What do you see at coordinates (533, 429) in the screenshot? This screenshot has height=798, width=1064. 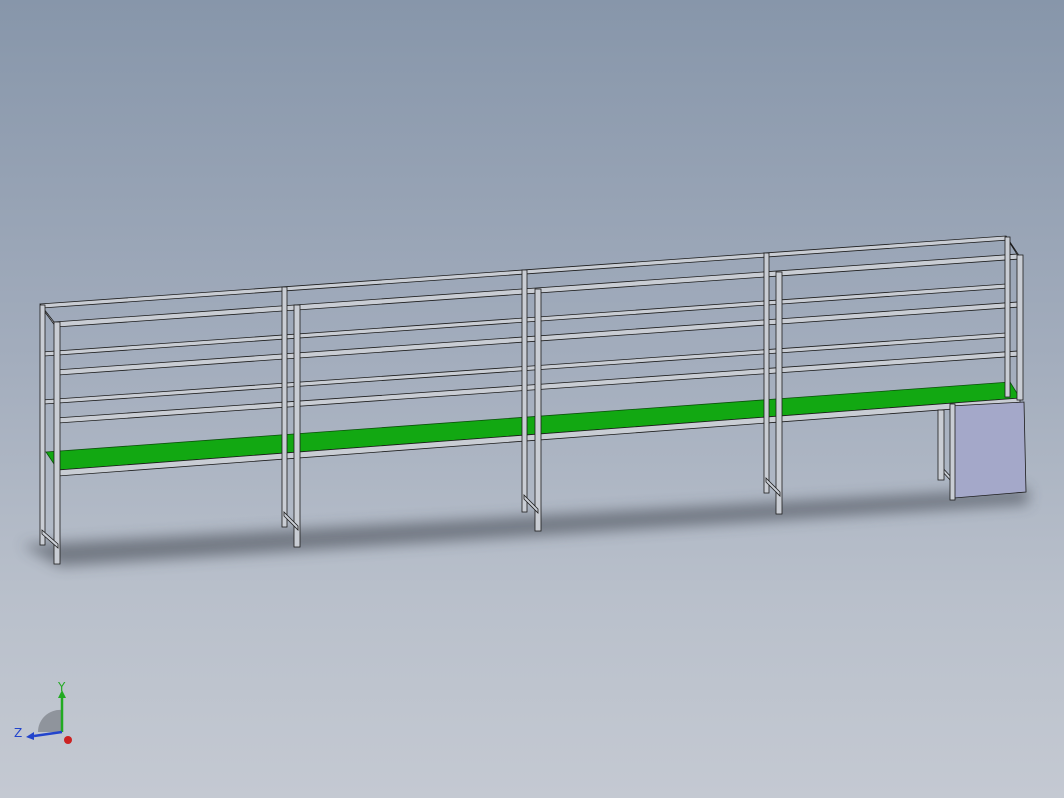 I see `worktop` at bounding box center [533, 429].